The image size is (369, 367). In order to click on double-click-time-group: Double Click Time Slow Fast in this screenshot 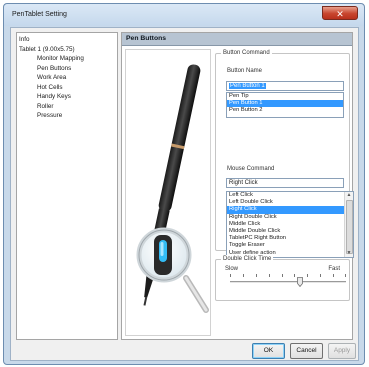, I will do `click(282, 278)`.